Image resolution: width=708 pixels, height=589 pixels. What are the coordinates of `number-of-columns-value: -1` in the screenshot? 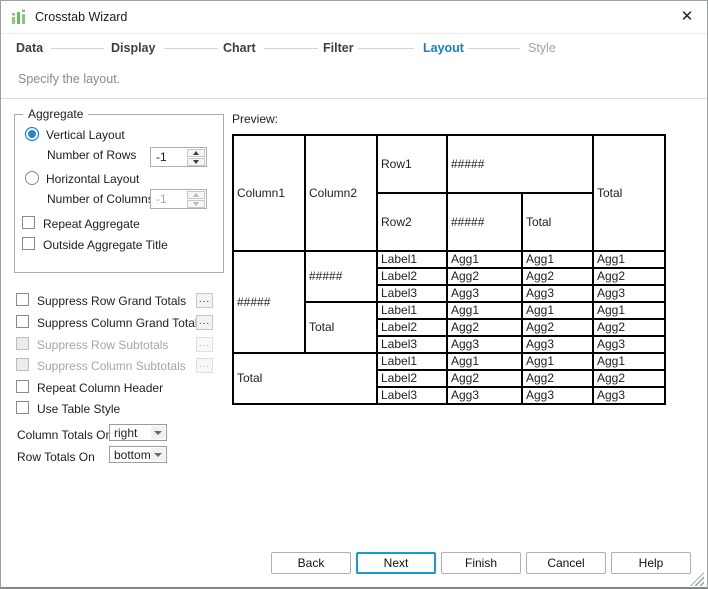 It's located at (161, 199).